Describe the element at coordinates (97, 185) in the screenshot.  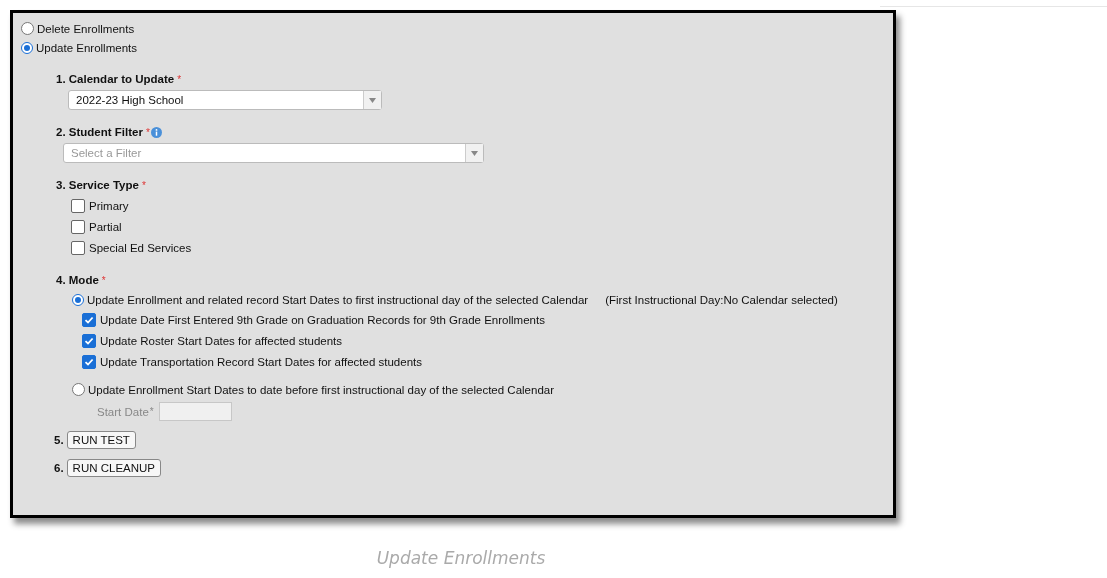
I see `section-label: 3. Service Type` at that location.